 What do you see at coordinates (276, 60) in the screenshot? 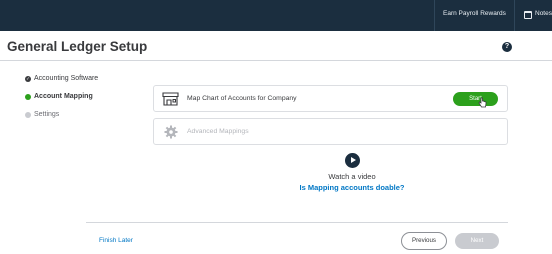
I see `header-divider` at bounding box center [276, 60].